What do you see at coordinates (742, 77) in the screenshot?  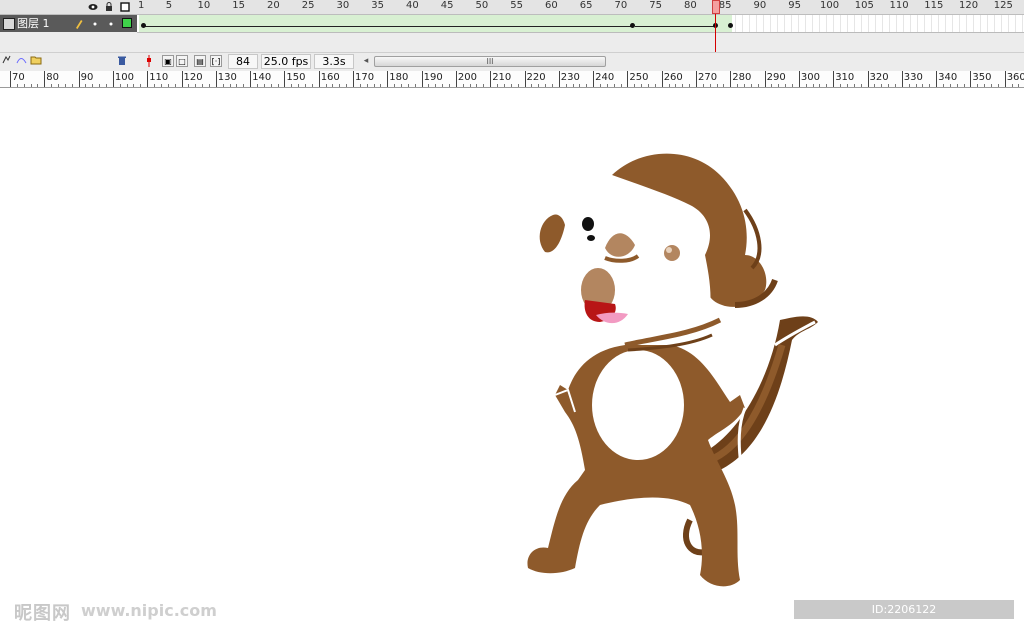 I see `ruler-label: 280` at bounding box center [742, 77].